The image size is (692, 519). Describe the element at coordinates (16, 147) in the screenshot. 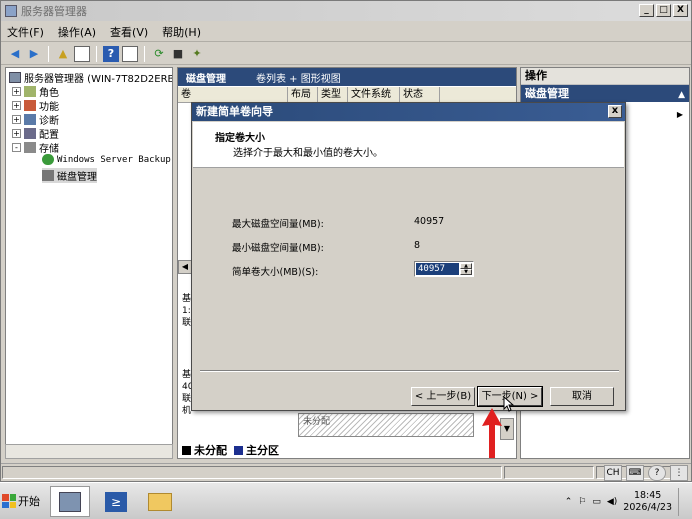

I see `collapse-icon: -` at that location.